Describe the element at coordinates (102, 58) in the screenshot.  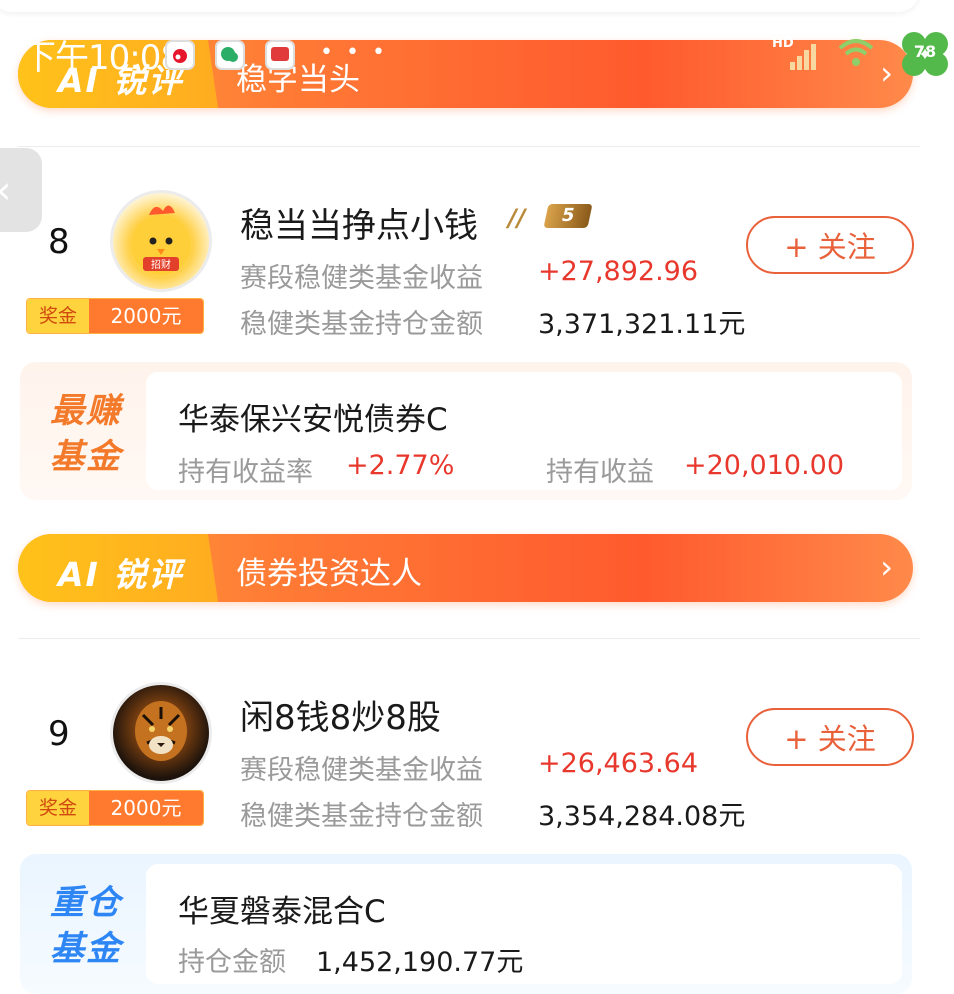
I see `status-time: 下午10:08` at that location.